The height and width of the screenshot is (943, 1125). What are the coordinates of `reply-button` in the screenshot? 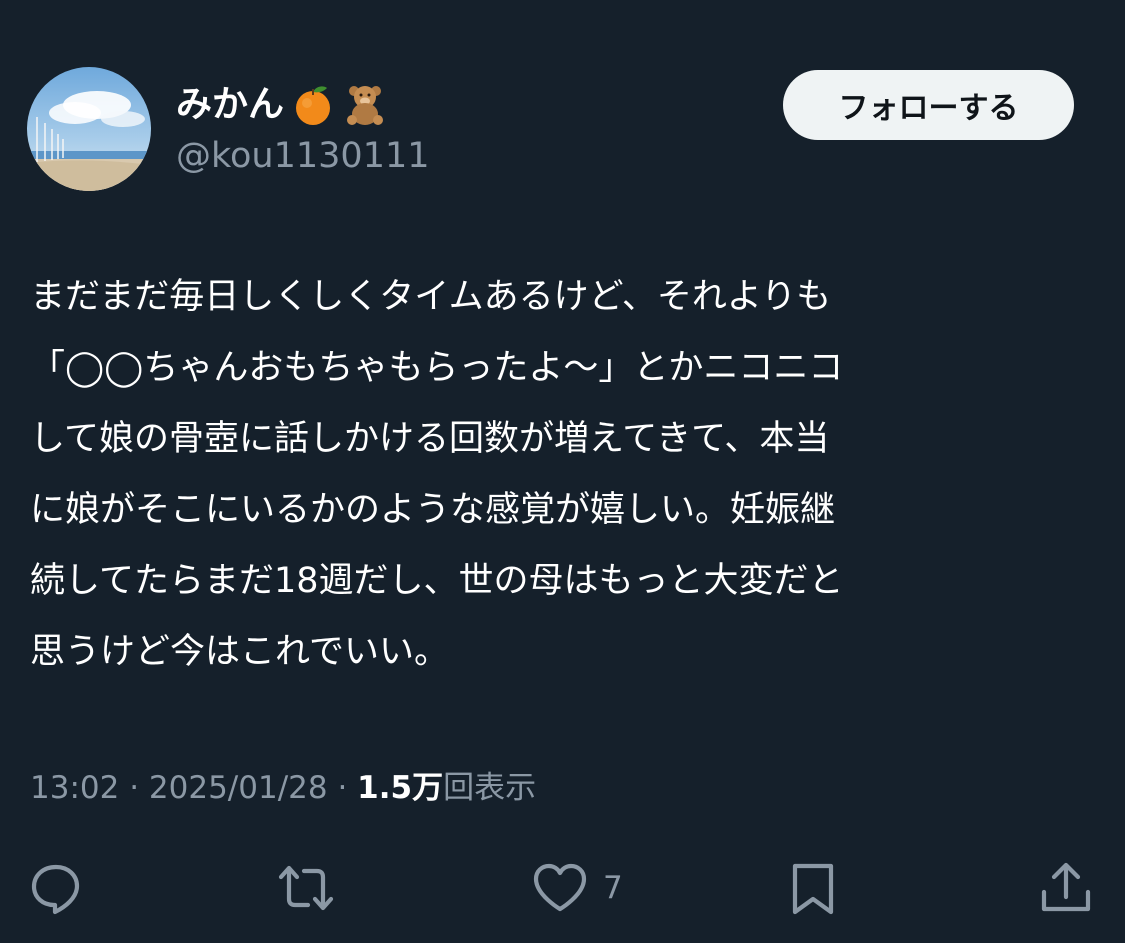 It's located at (56, 888).